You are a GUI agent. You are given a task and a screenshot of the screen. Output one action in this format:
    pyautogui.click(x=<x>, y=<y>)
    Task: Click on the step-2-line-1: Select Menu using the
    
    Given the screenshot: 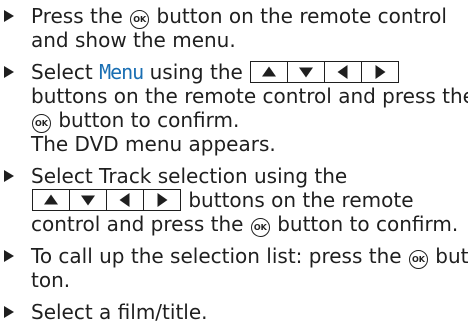 What is the action you would take?
    pyautogui.click(x=215, y=72)
    